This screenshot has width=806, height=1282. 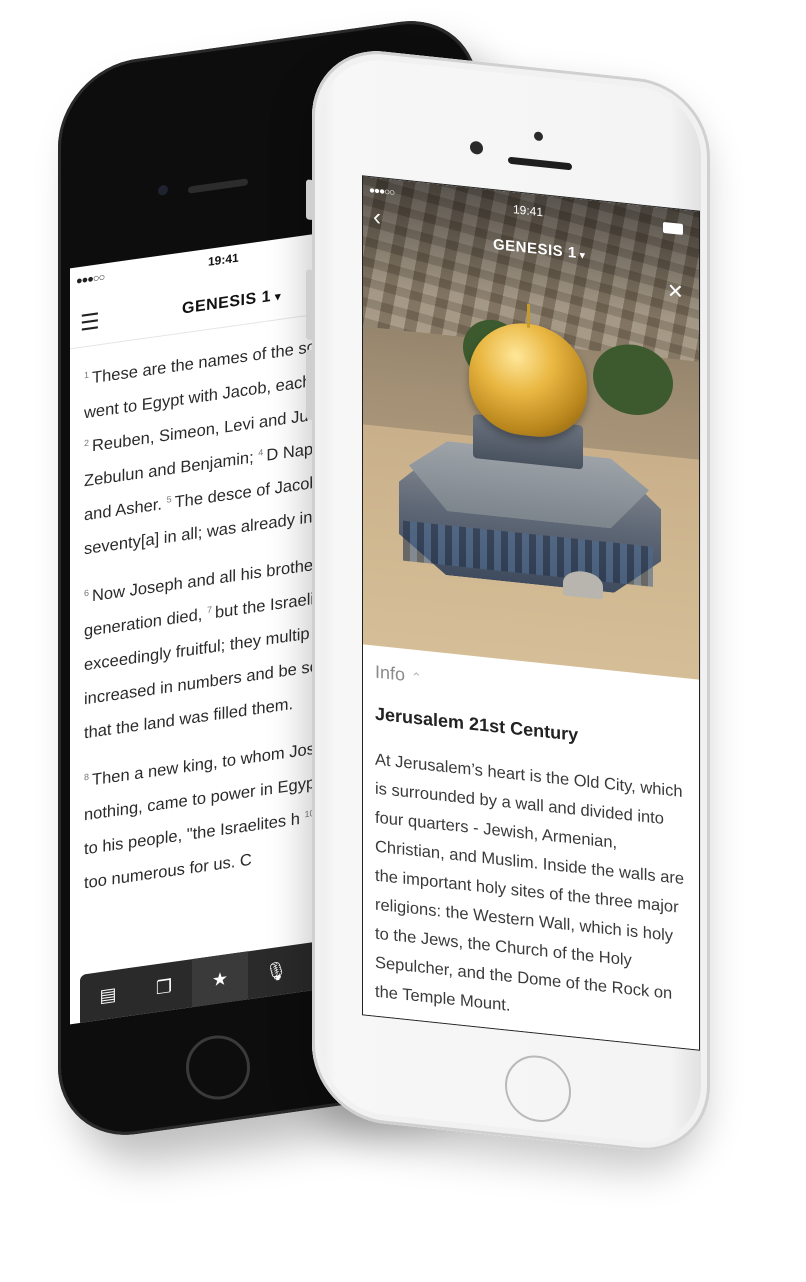 I want to click on info-toggle: Info ⌃, so click(x=398, y=675).